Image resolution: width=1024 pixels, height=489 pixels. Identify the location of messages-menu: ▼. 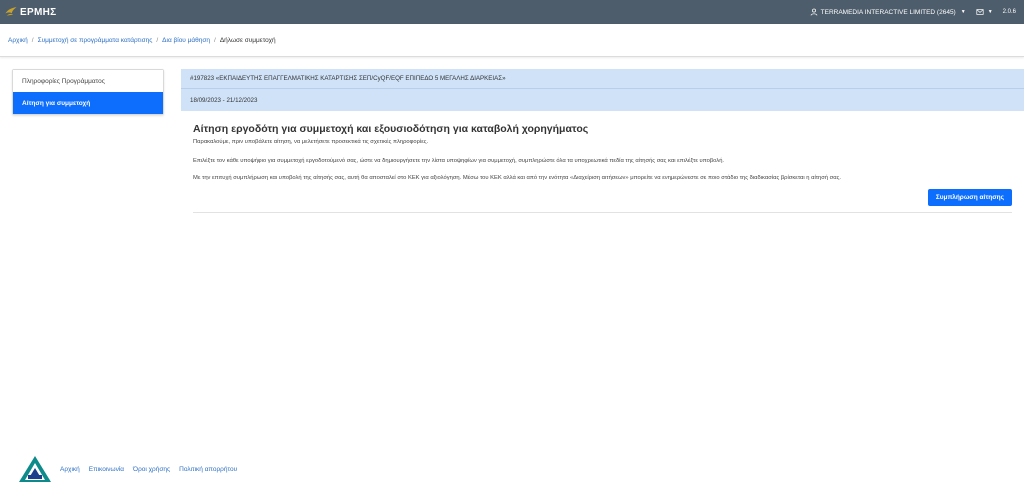
(984, 12).